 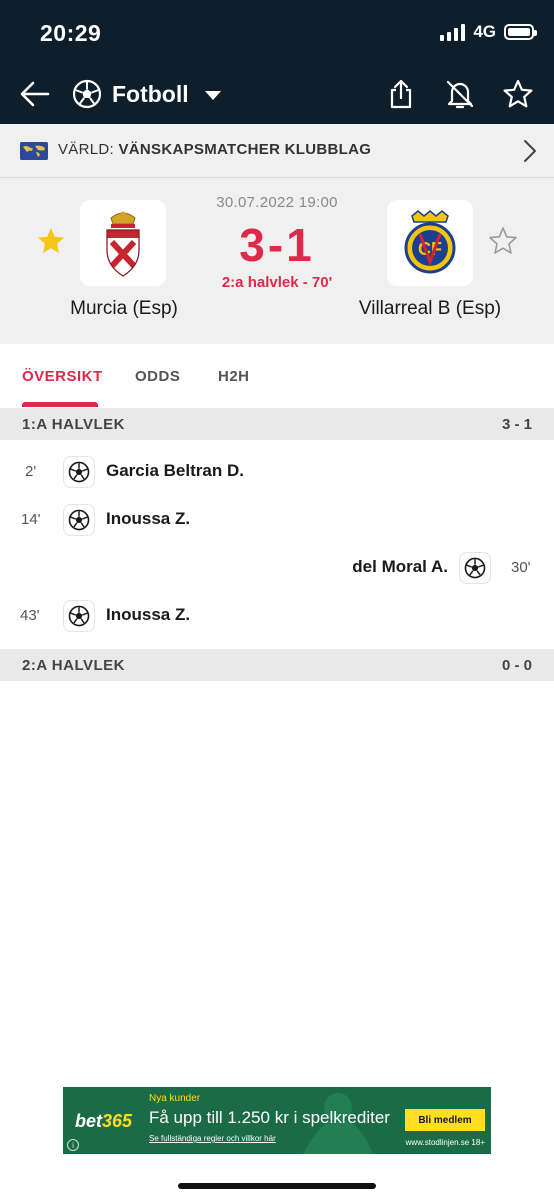 I want to click on event-minute: 2', so click(x=31, y=471).